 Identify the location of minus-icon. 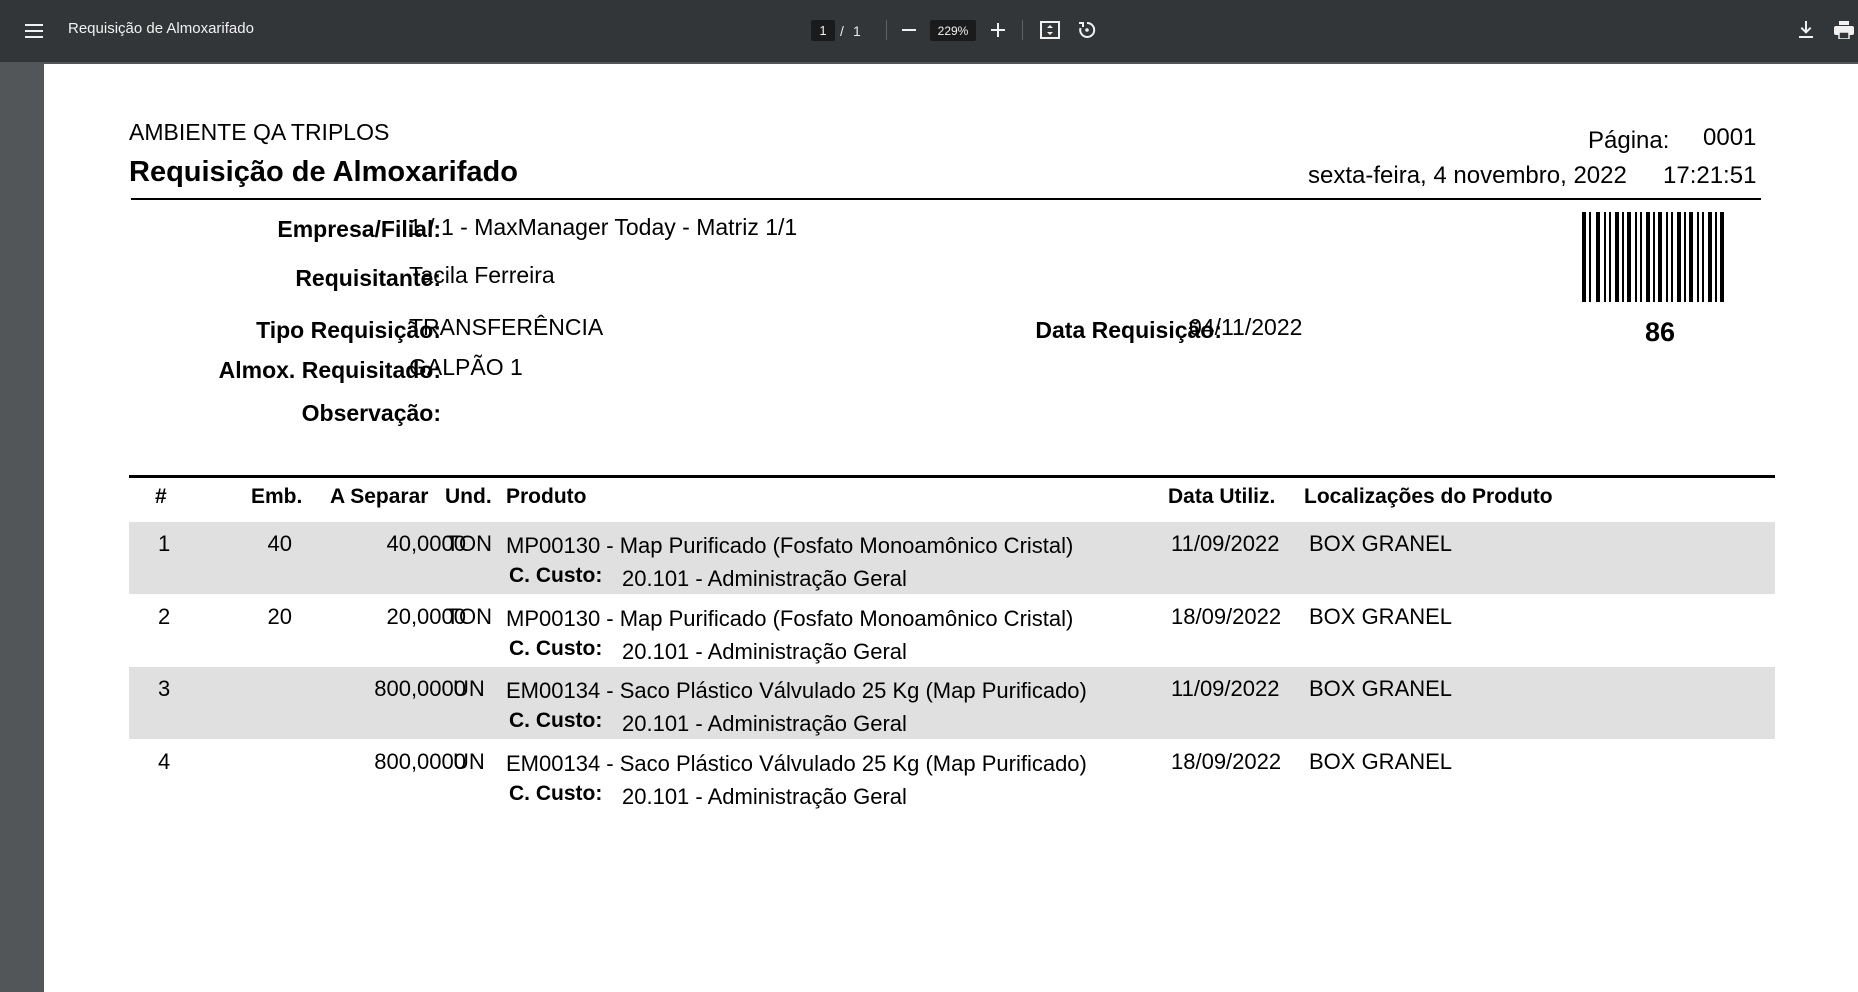
(909, 30).